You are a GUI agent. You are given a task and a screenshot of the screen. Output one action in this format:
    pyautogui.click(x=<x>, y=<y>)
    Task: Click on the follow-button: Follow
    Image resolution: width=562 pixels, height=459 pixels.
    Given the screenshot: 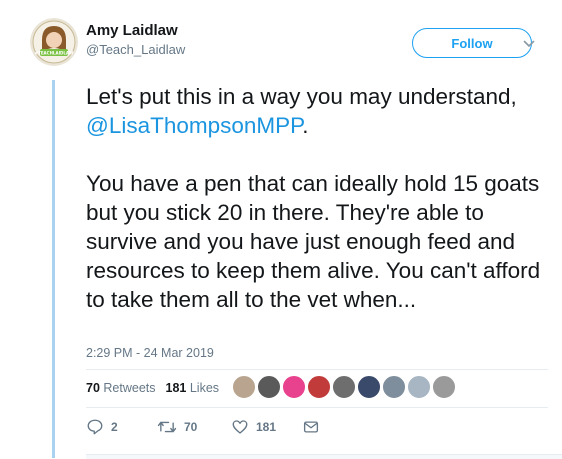 What is the action you would take?
    pyautogui.click(x=472, y=43)
    